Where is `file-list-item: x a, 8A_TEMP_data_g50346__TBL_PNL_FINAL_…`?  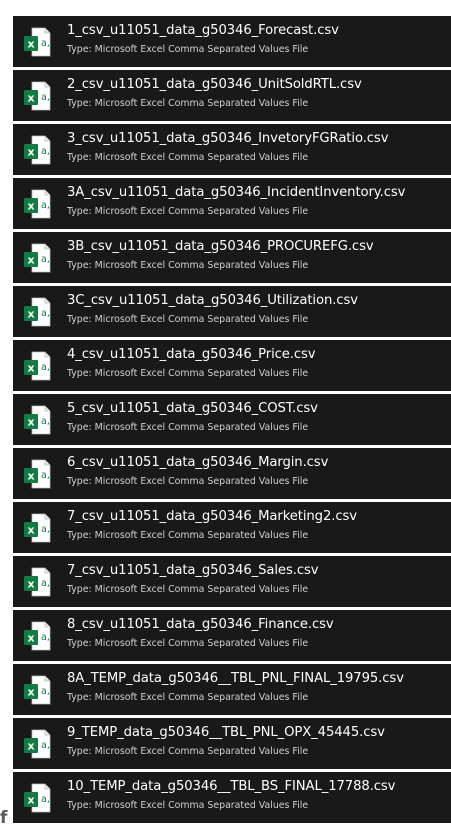
file-list-item: x a, 8A_TEMP_data_g50346__TBL_PNL_FINAL_… is located at coordinates (232, 689).